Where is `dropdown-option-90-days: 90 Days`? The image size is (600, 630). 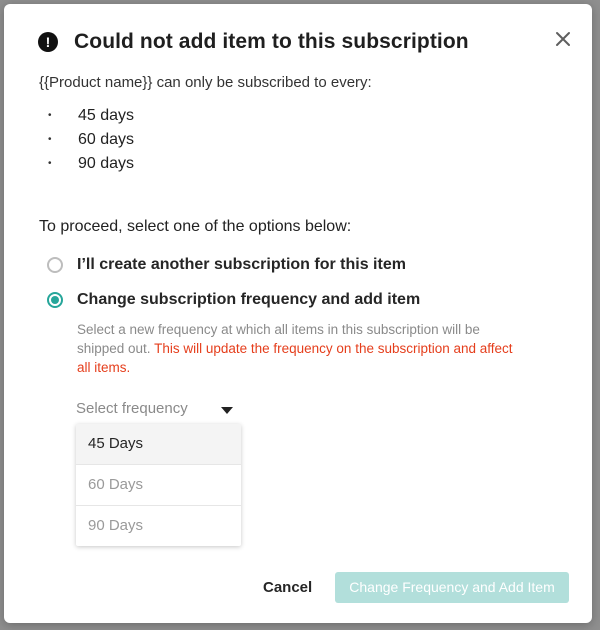
dropdown-option-90-days: 90 Days is located at coordinates (158, 526).